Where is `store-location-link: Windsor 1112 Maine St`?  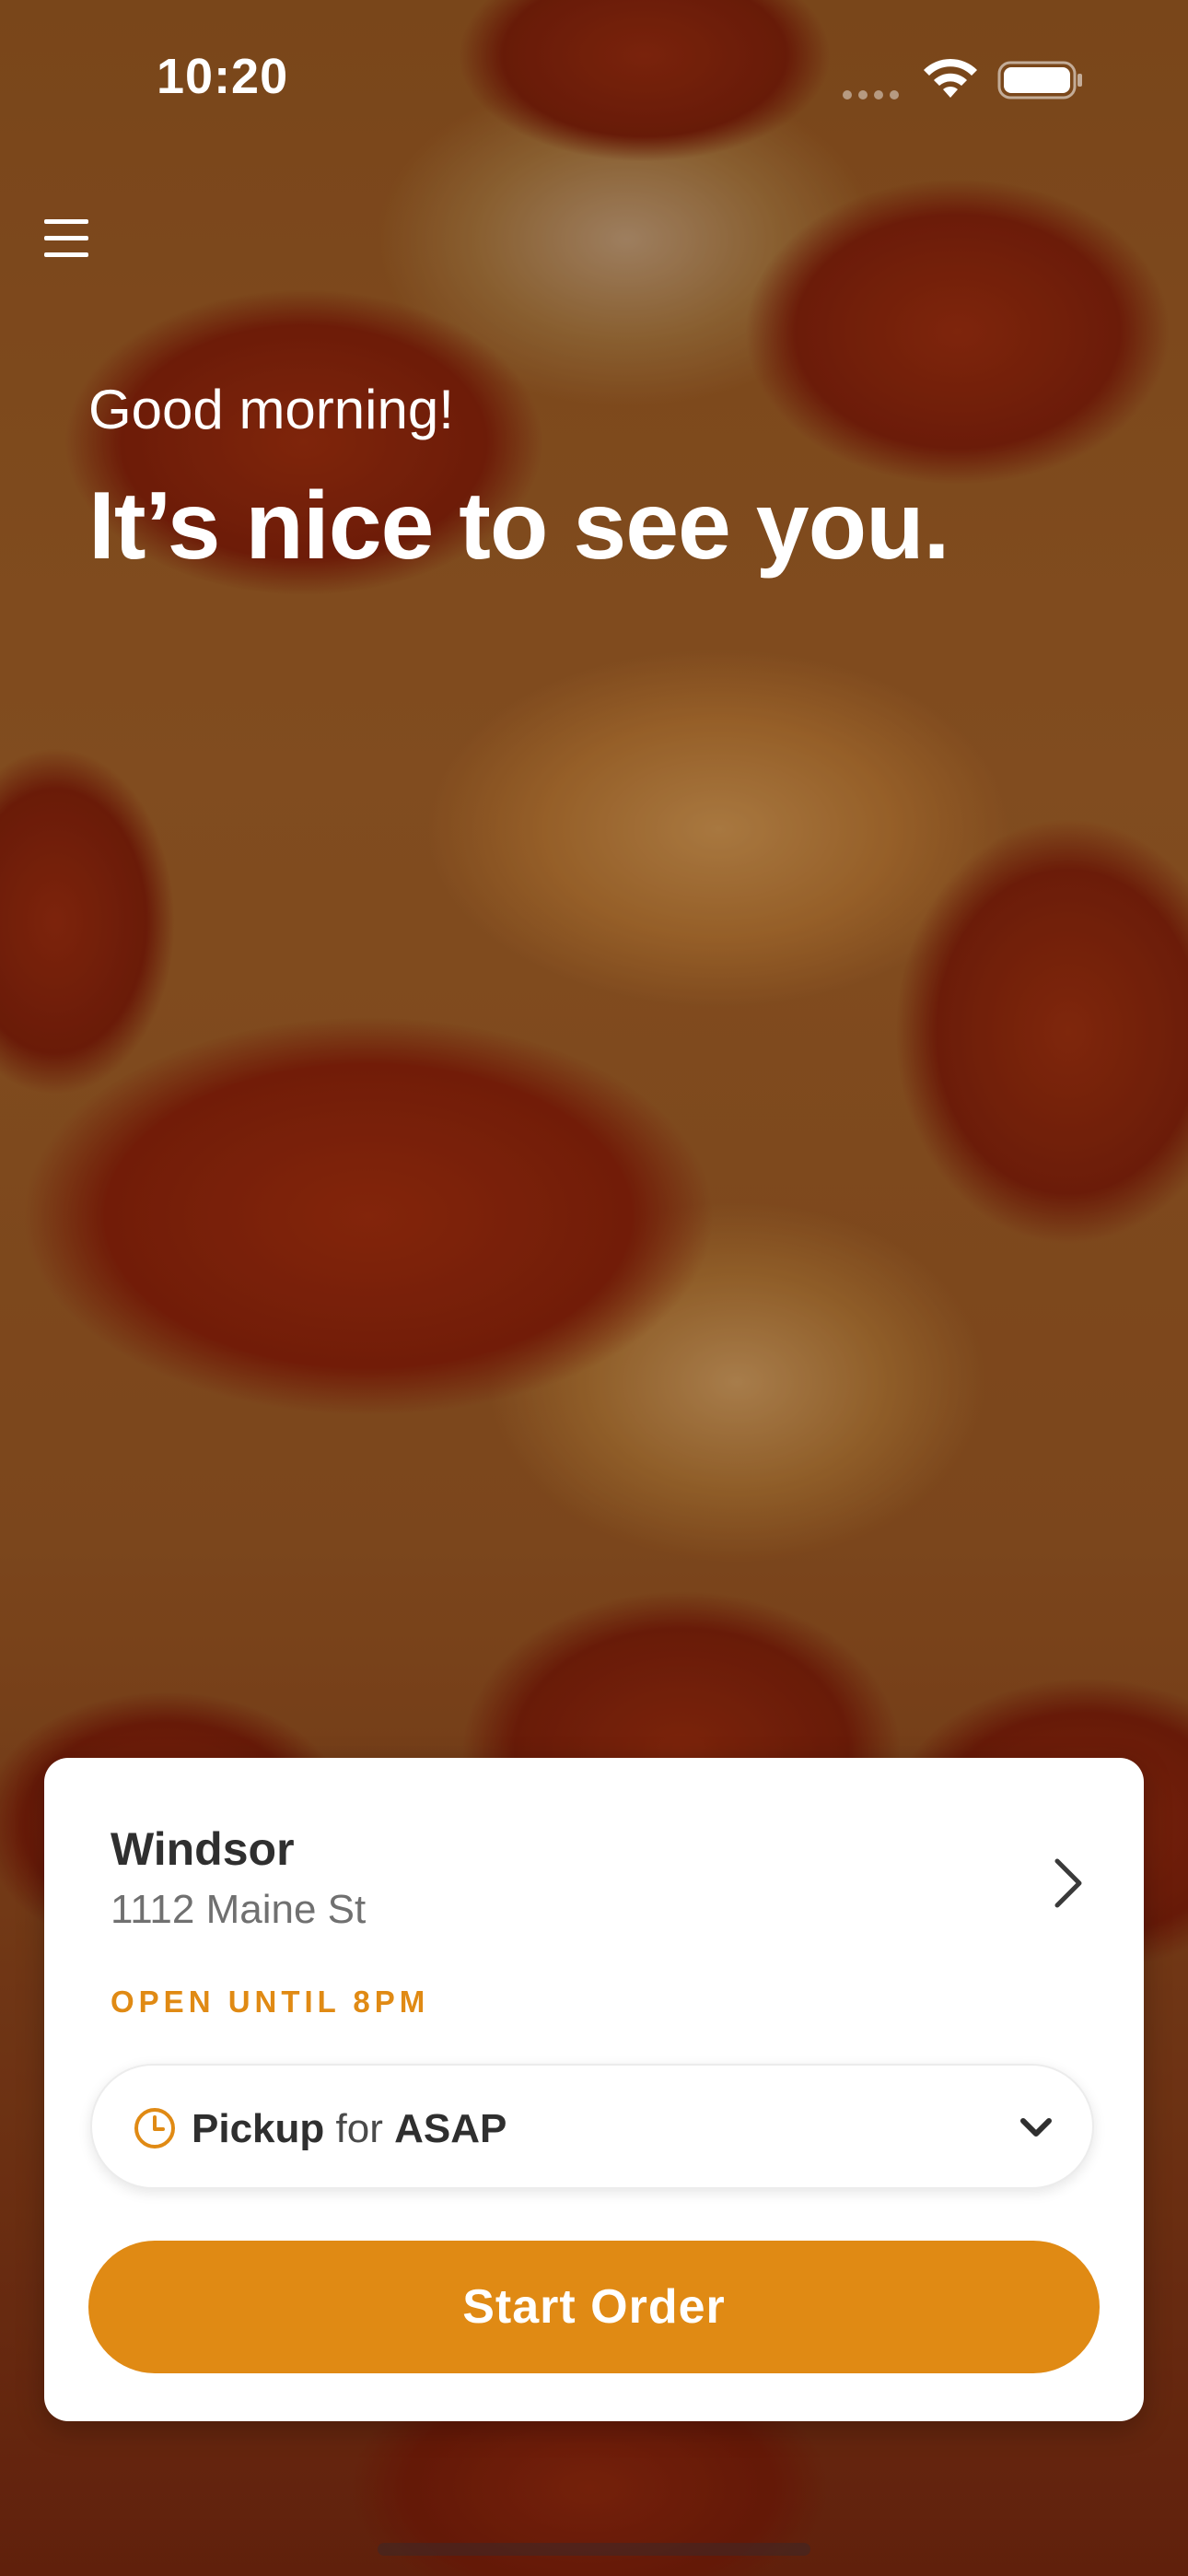
store-location-link: Windsor 1112 Maine St is located at coordinates (599, 1891).